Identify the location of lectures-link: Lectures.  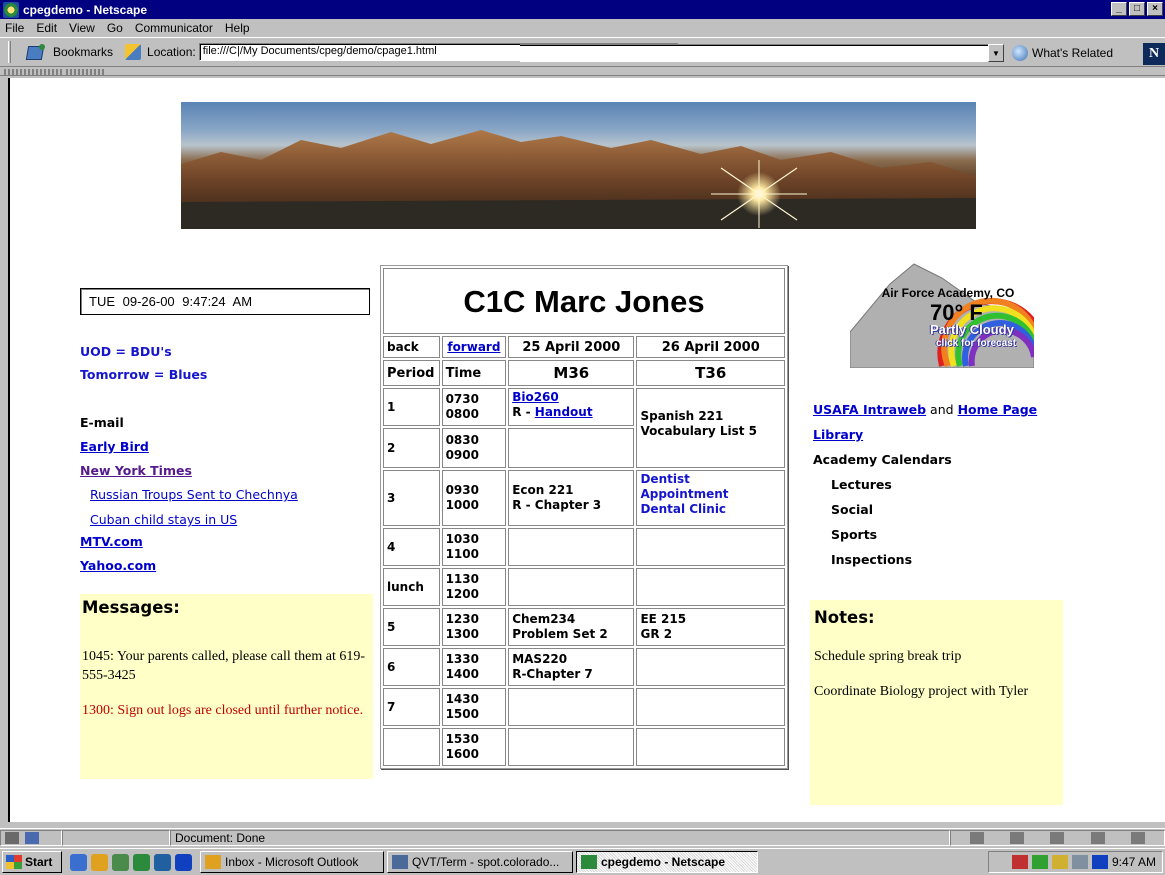
(861, 484).